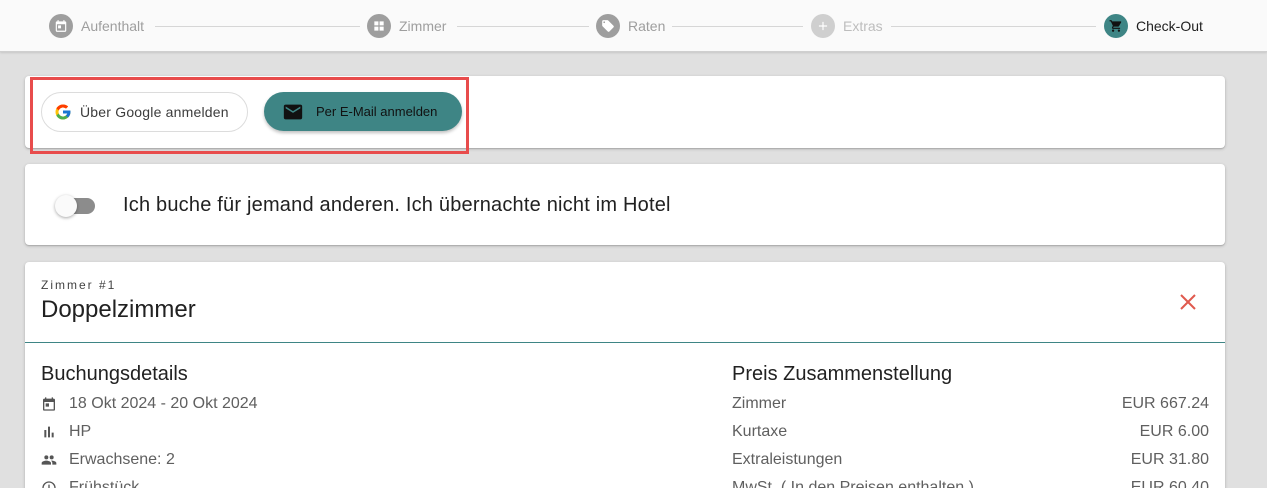  I want to click on booking-for-other-toggle, so click(76, 206).